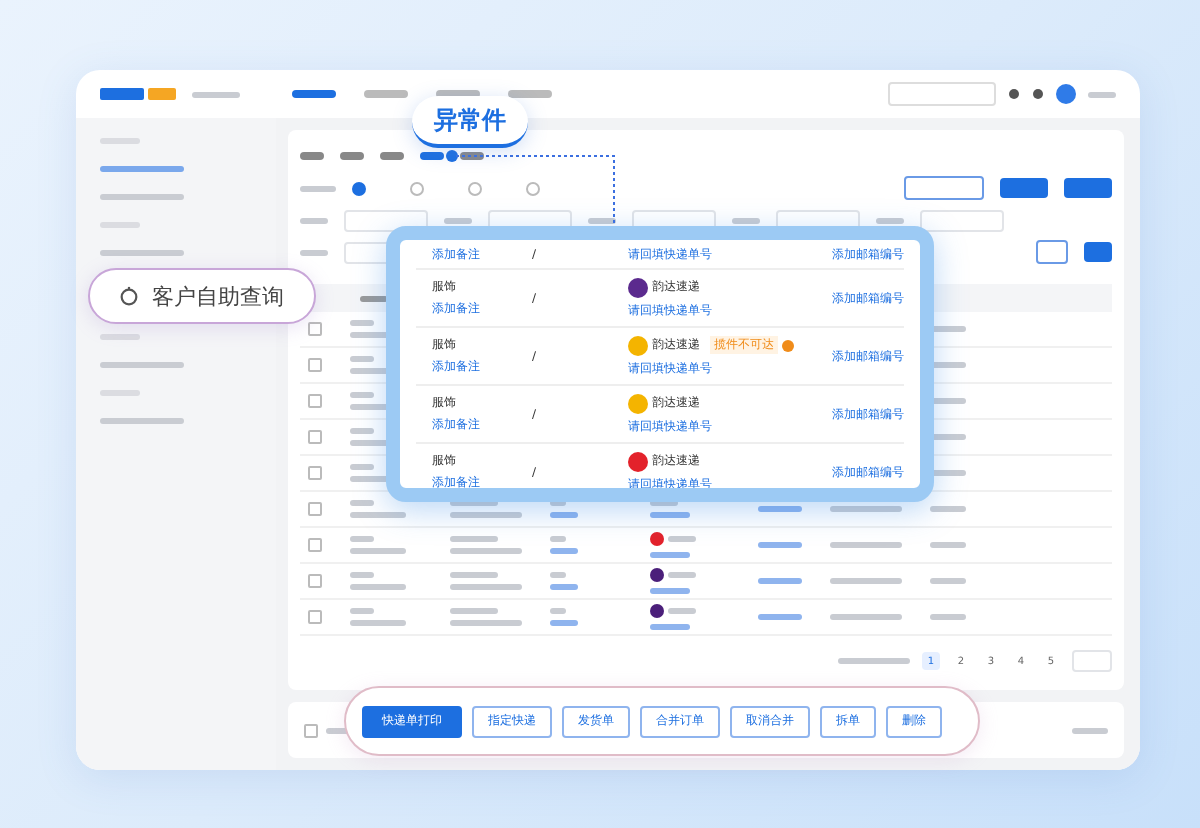 This screenshot has height=828, width=1200. I want to click on avatar-icon, so click(1066, 94).